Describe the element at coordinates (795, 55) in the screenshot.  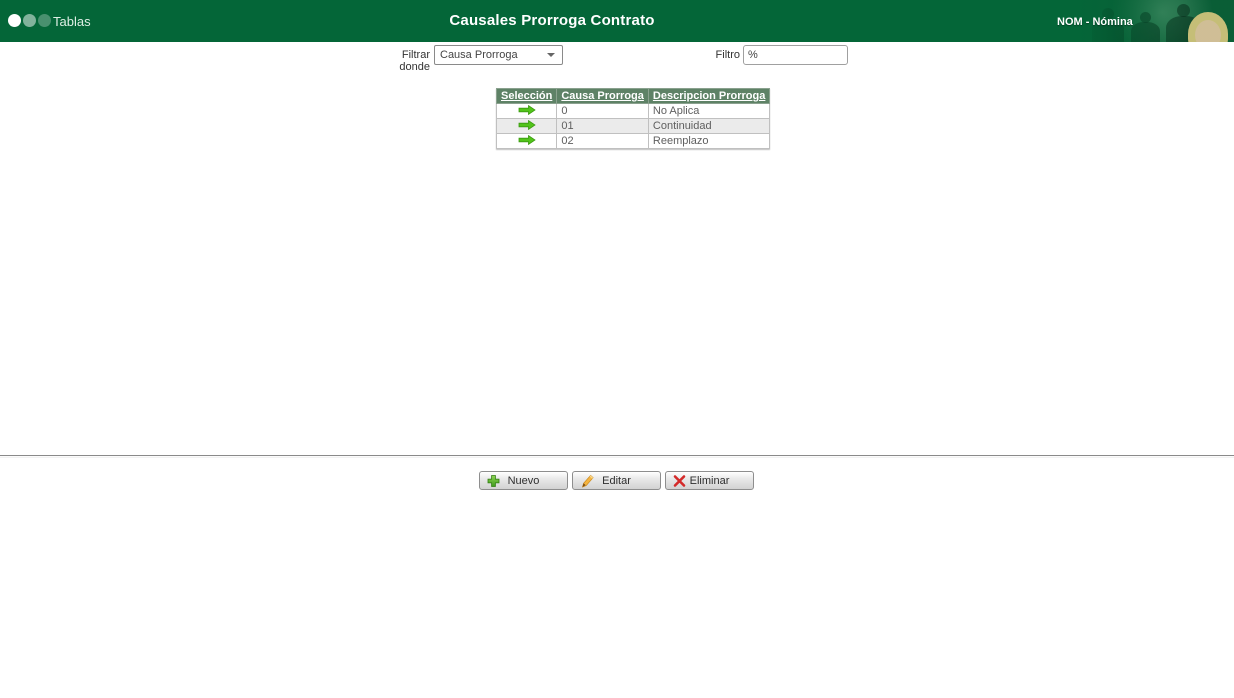
I see `filter-value-input` at that location.